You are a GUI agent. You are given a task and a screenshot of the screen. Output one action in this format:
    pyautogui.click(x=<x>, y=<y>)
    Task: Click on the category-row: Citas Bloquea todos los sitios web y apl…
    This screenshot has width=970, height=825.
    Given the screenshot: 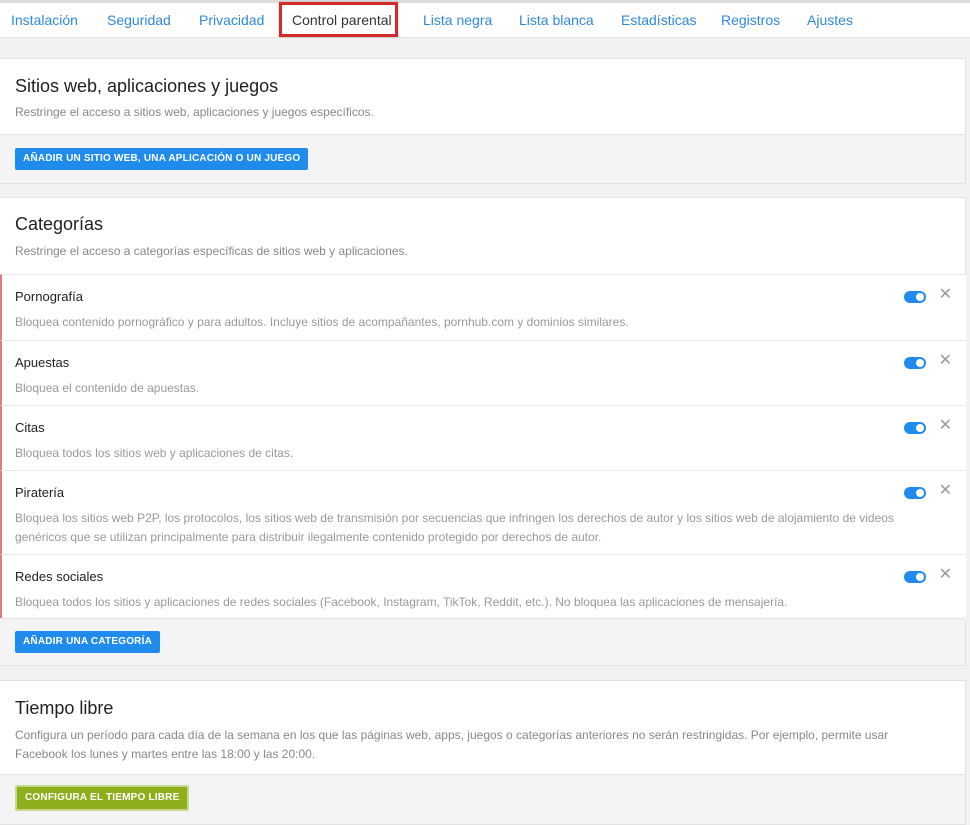 What is the action you would take?
    pyautogui.click(x=483, y=437)
    